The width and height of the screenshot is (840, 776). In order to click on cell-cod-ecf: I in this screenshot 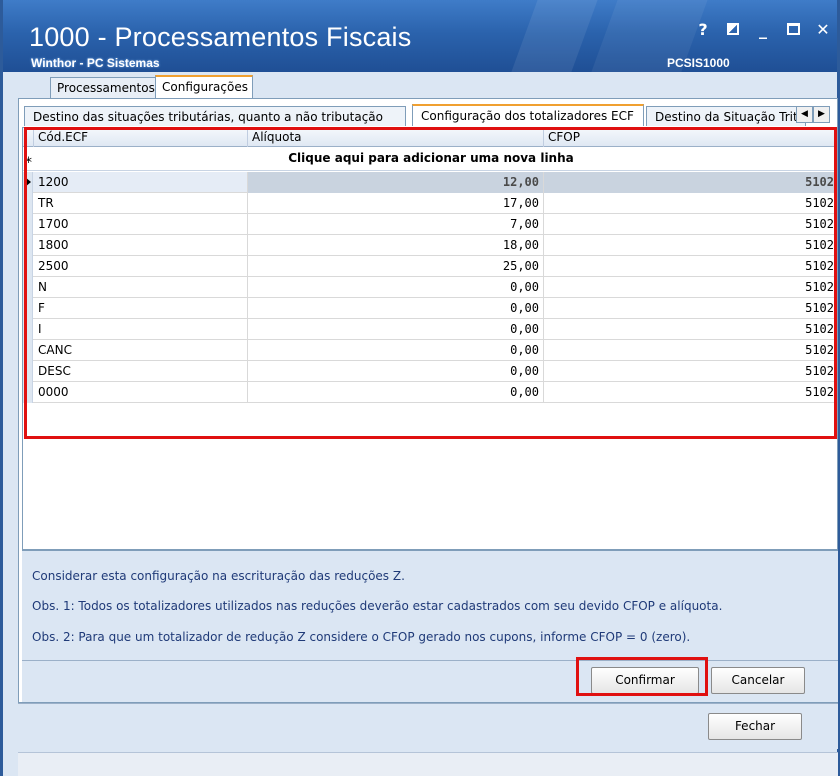, I will do `click(141, 329)`.